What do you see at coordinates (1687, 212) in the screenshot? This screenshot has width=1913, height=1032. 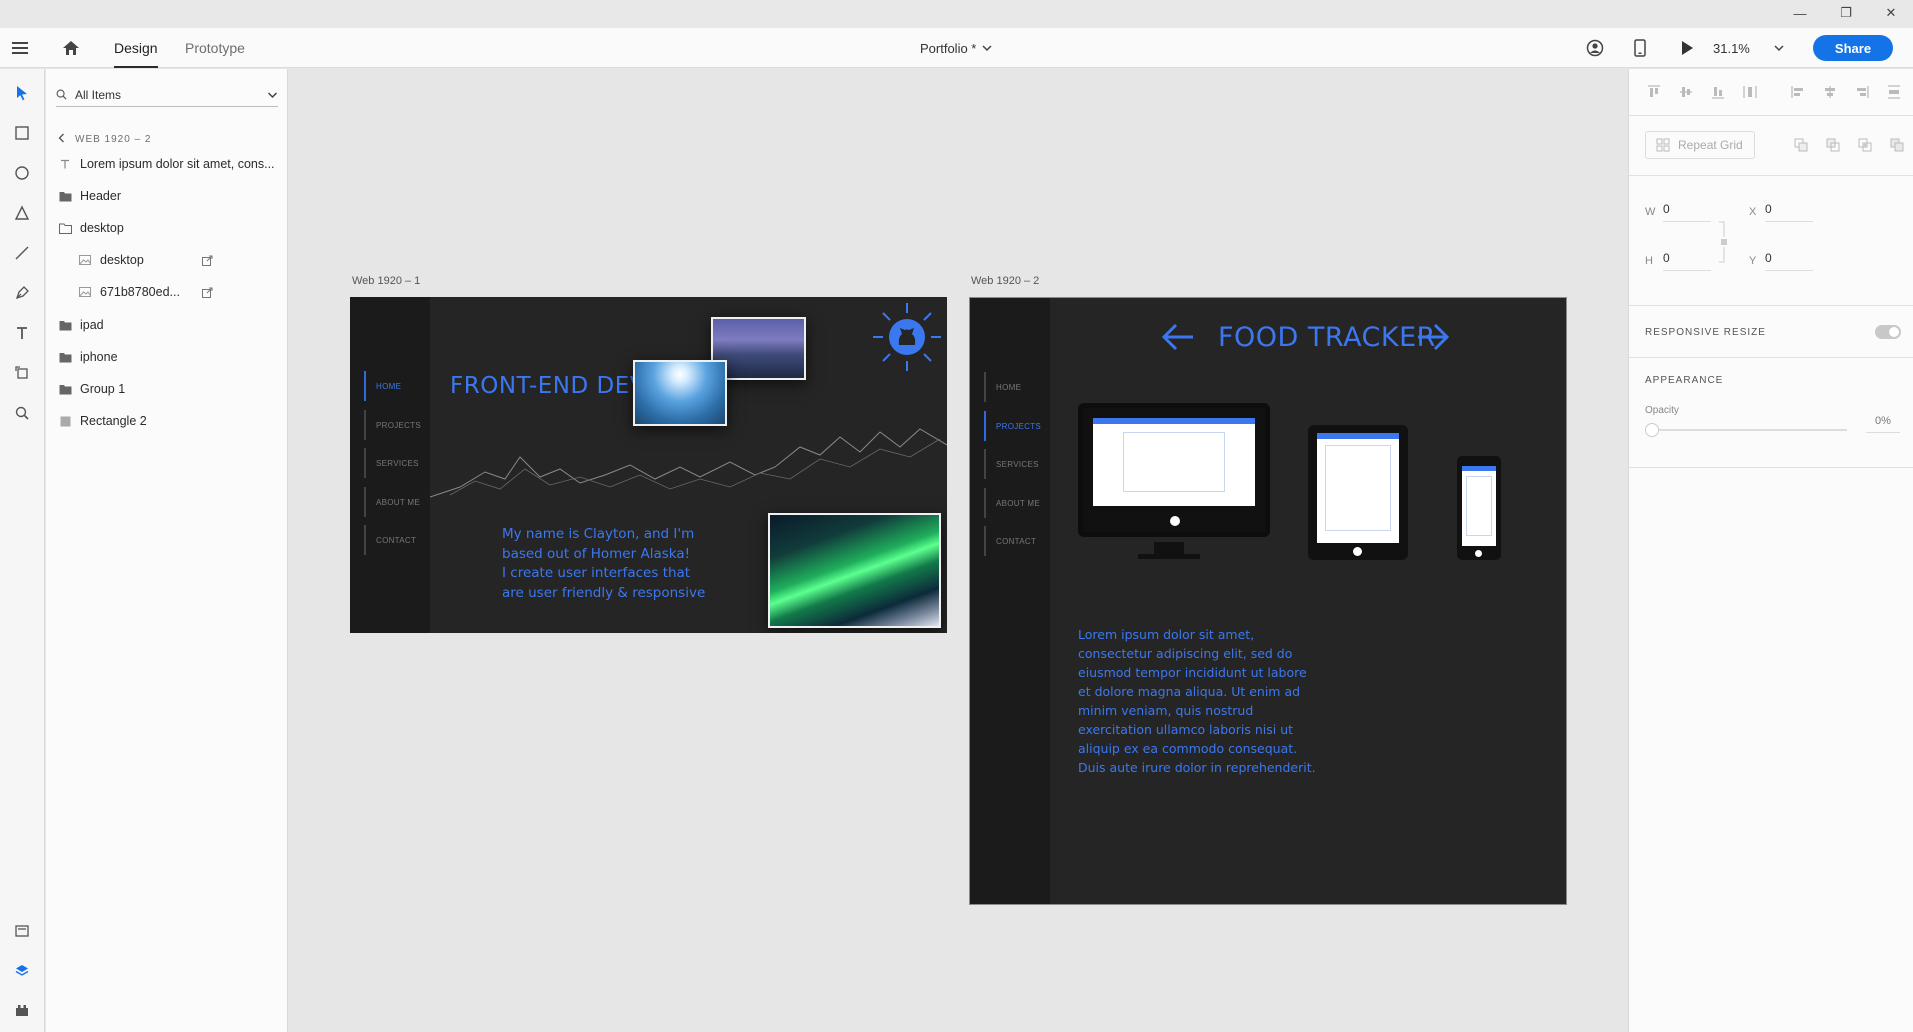 I see `width-field: 0` at bounding box center [1687, 212].